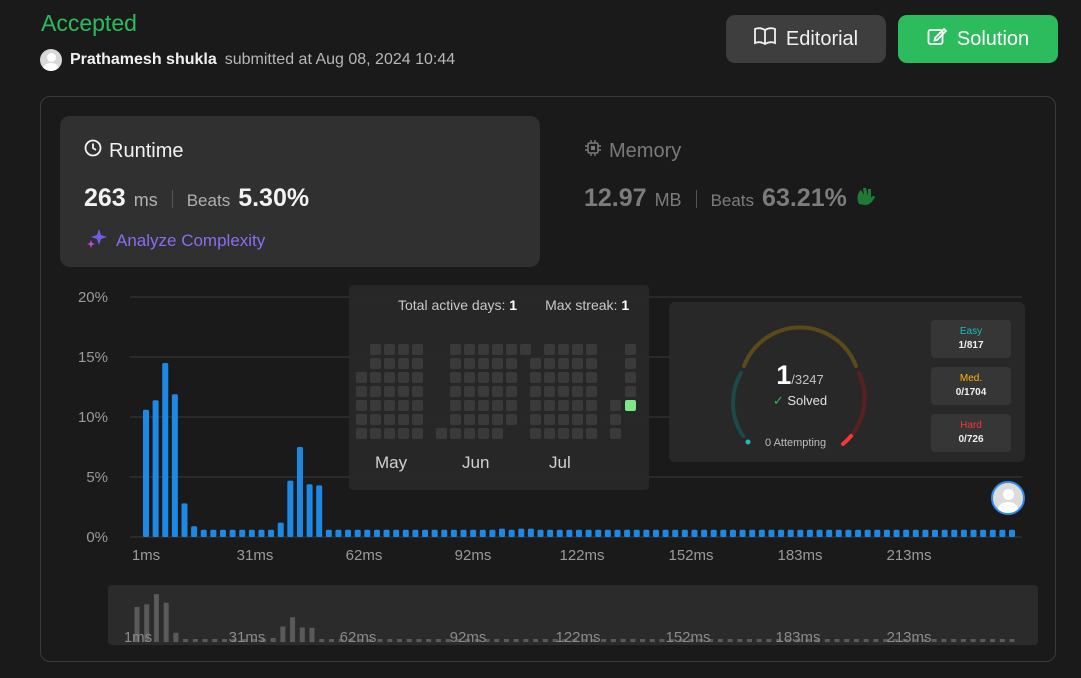 The width and height of the screenshot is (1081, 678). I want to click on minimap-tick-label: 122ms, so click(577, 637).